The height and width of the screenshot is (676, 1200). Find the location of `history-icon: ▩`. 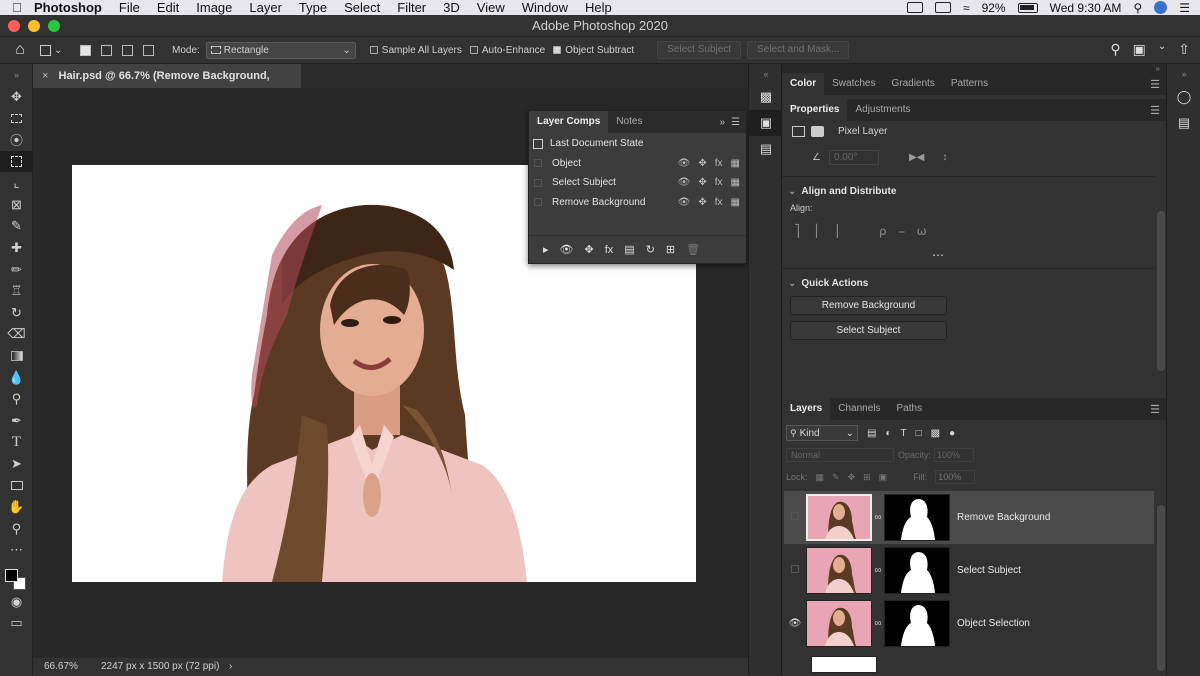

history-icon: ▩ is located at coordinates (766, 97).